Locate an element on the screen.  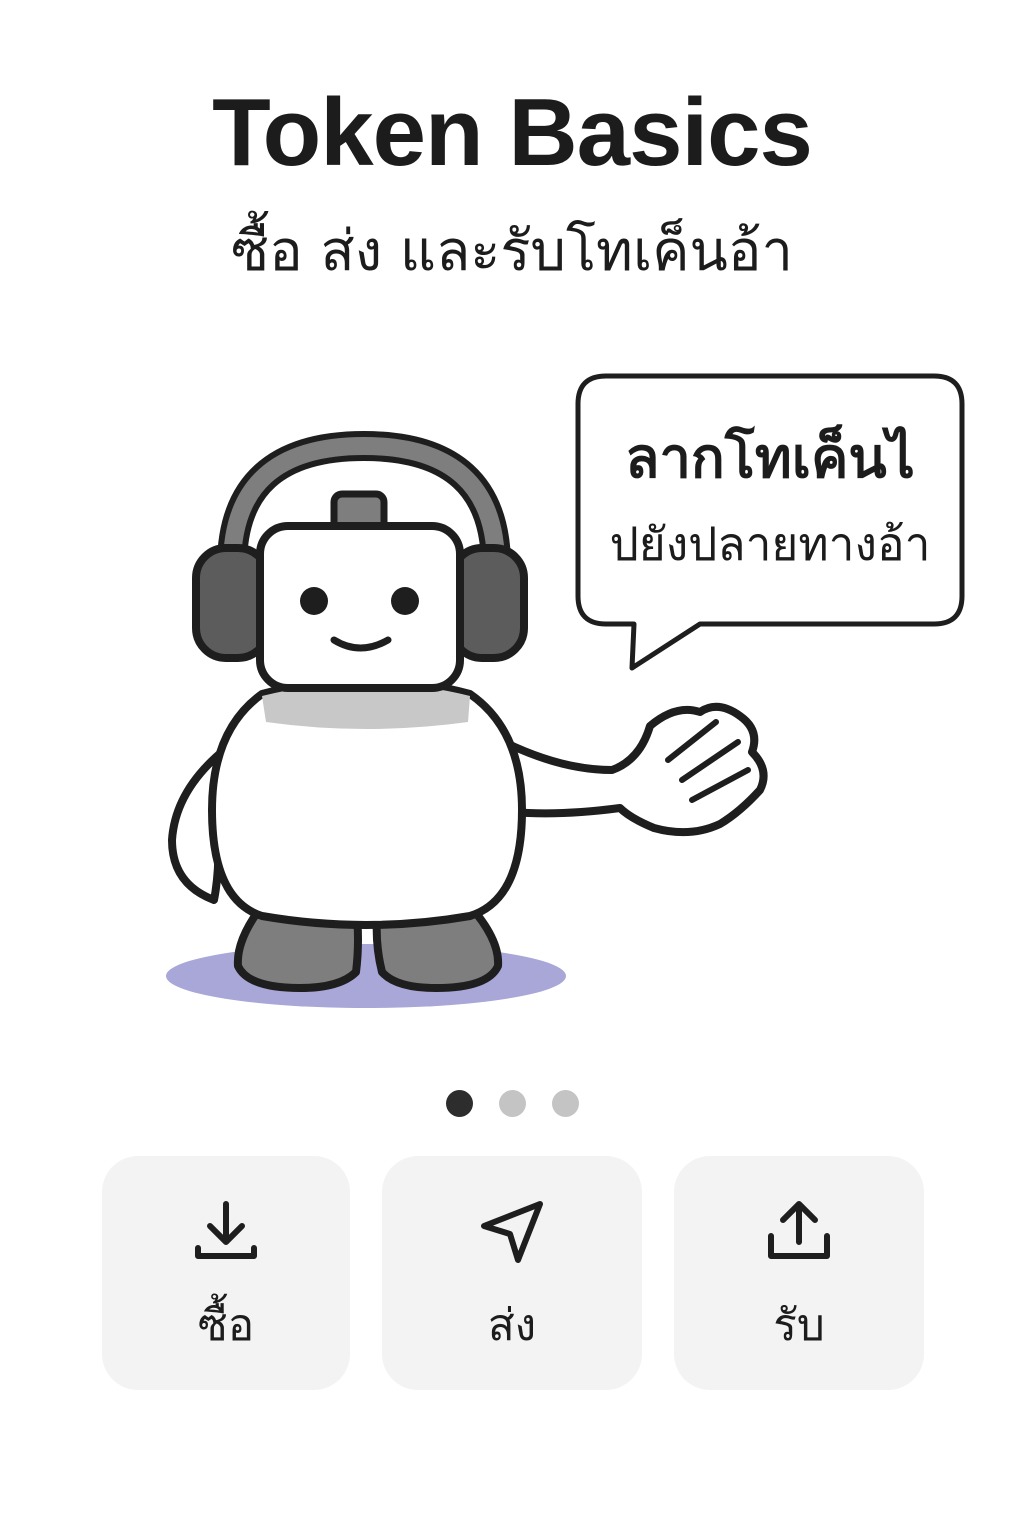
robot-right-eye is located at coordinates (405, 601).